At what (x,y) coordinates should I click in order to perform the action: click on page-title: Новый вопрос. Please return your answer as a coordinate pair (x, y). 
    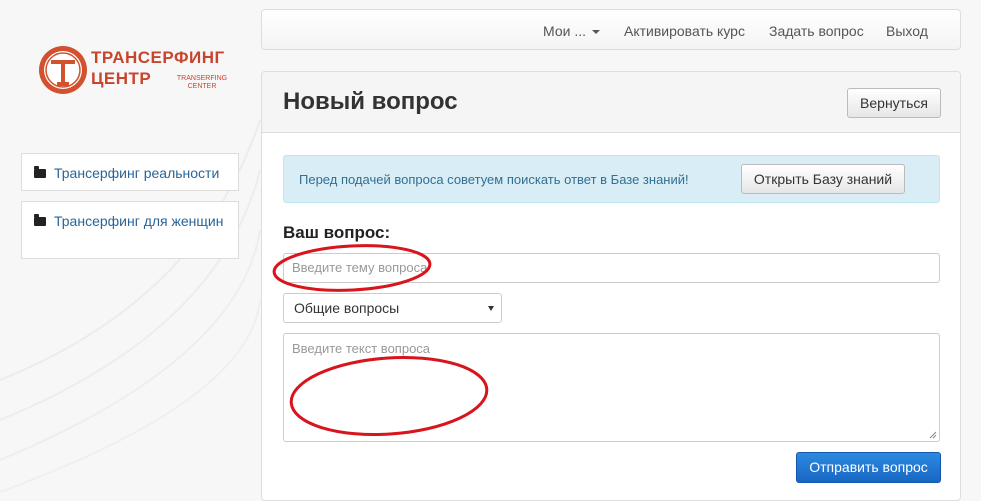
    Looking at the image, I should click on (370, 101).